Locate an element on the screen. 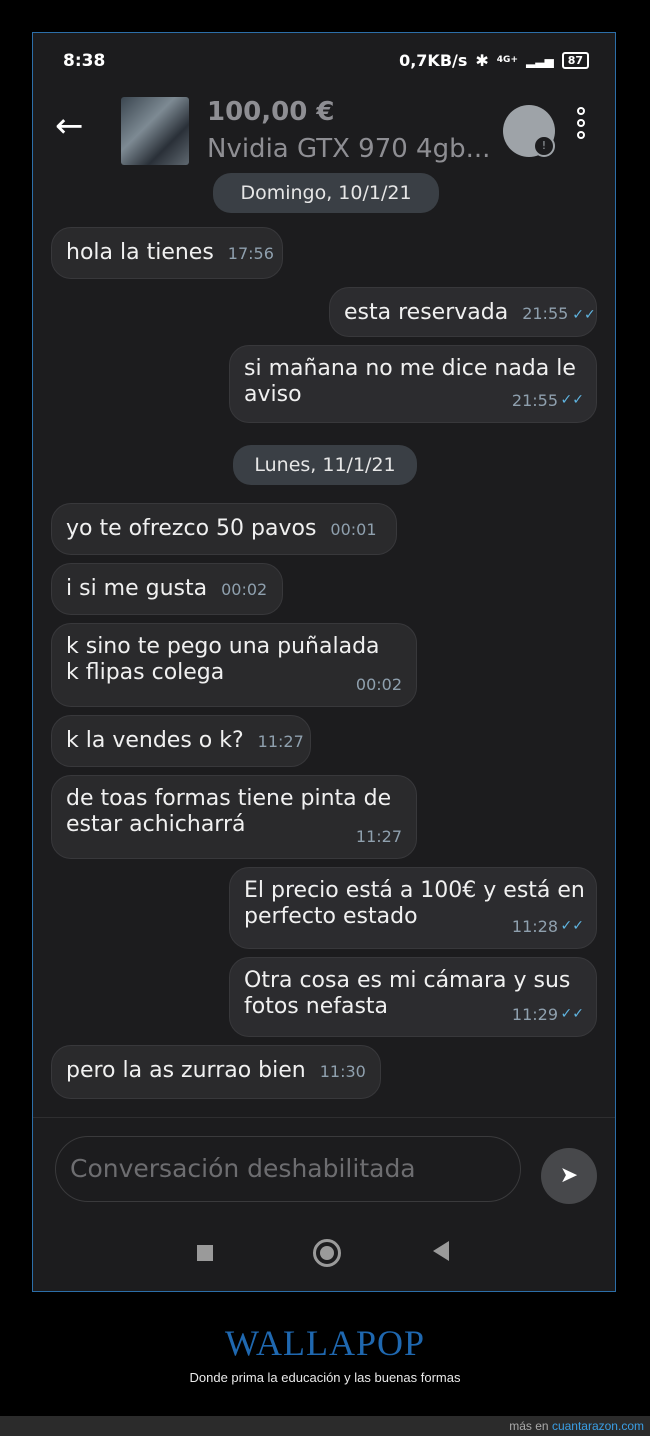  recents-icon is located at coordinates (205, 1253).